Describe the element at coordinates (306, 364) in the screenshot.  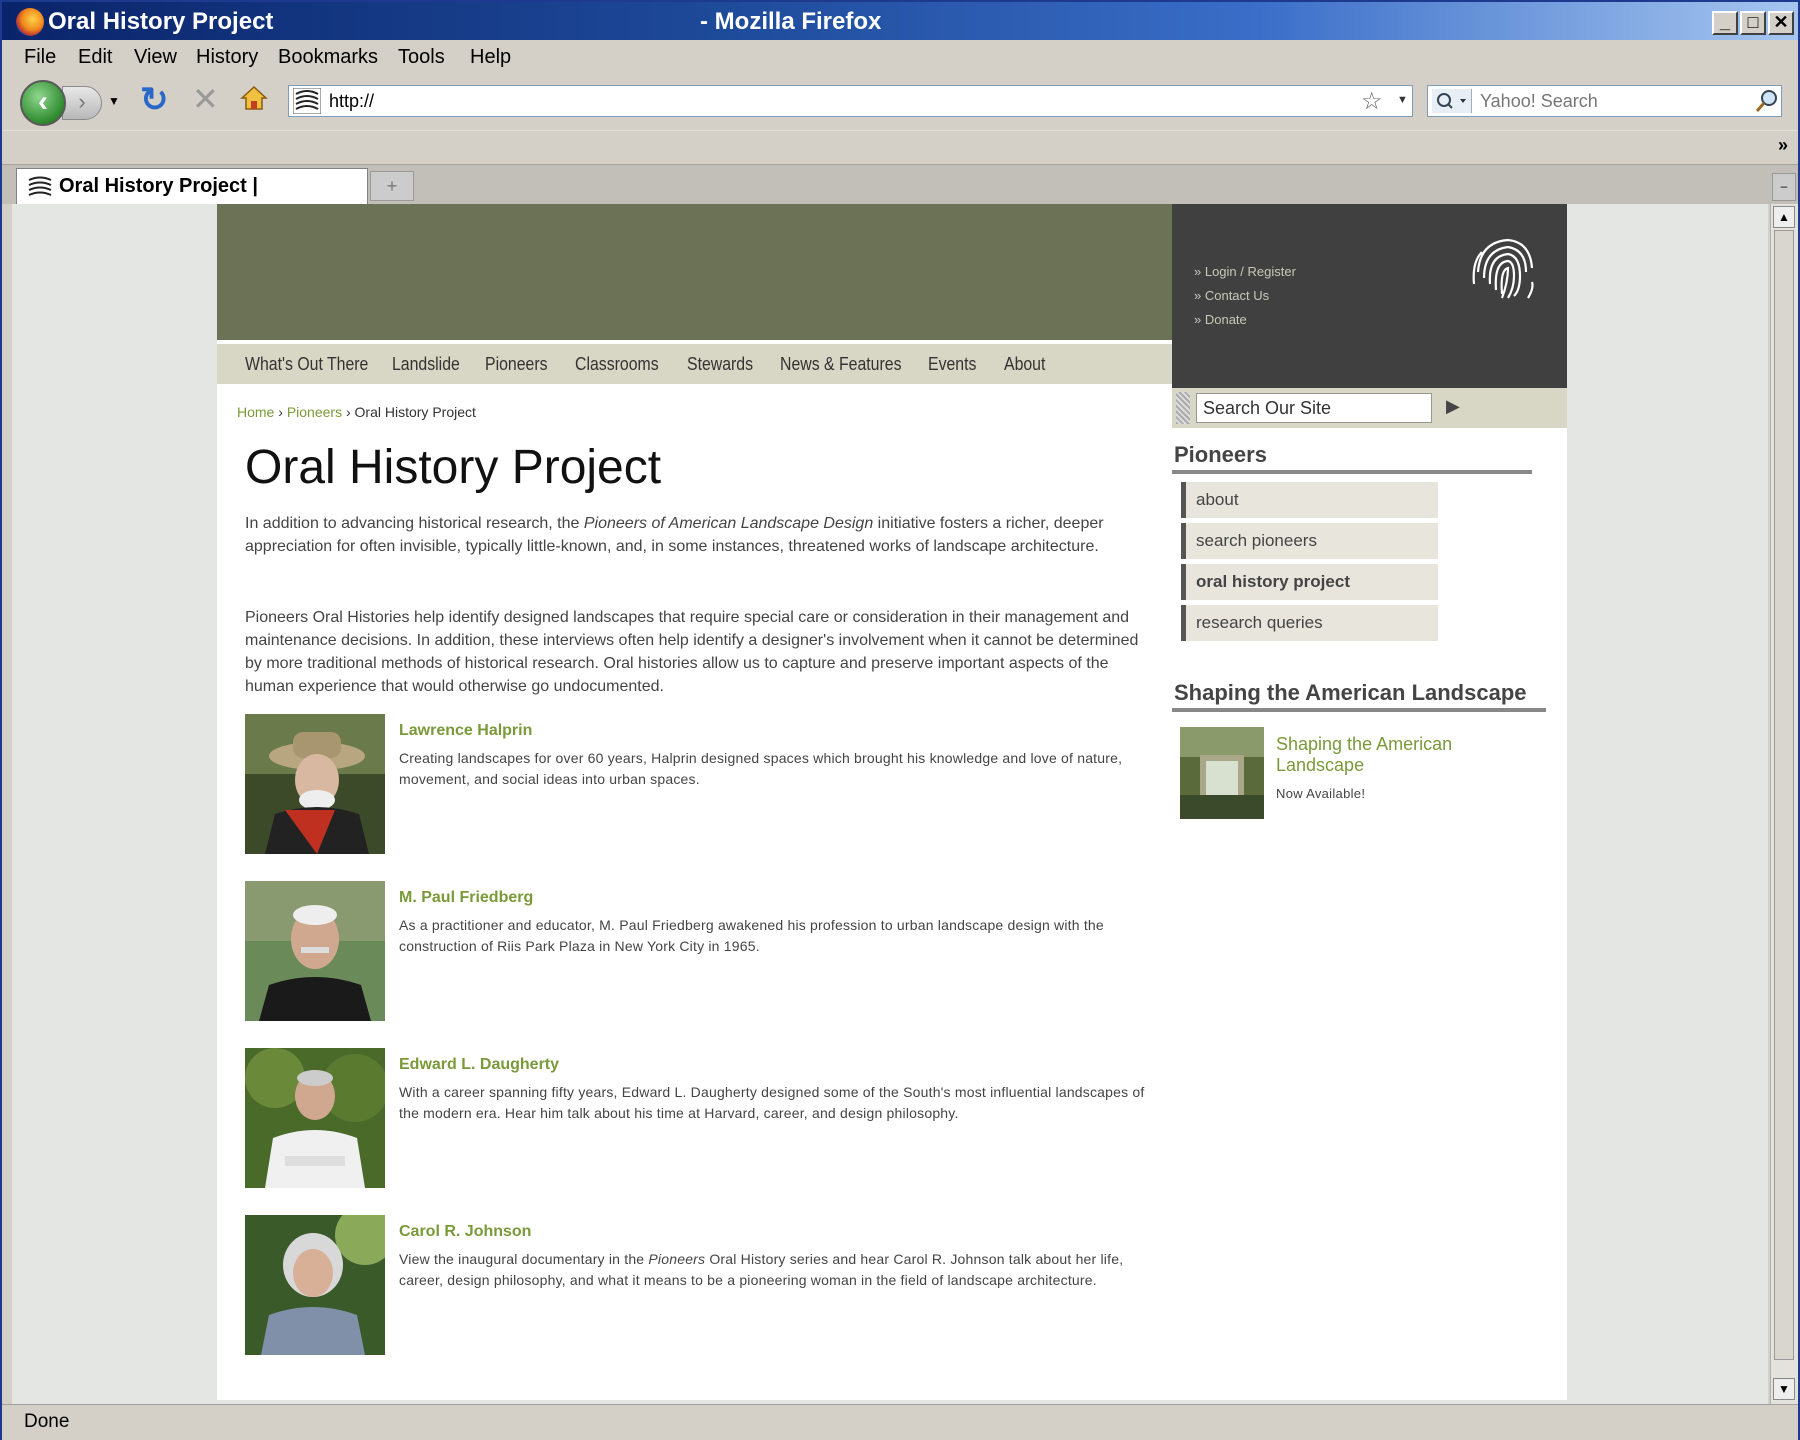
I see `nav-whats-out-there: What's Out There` at that location.